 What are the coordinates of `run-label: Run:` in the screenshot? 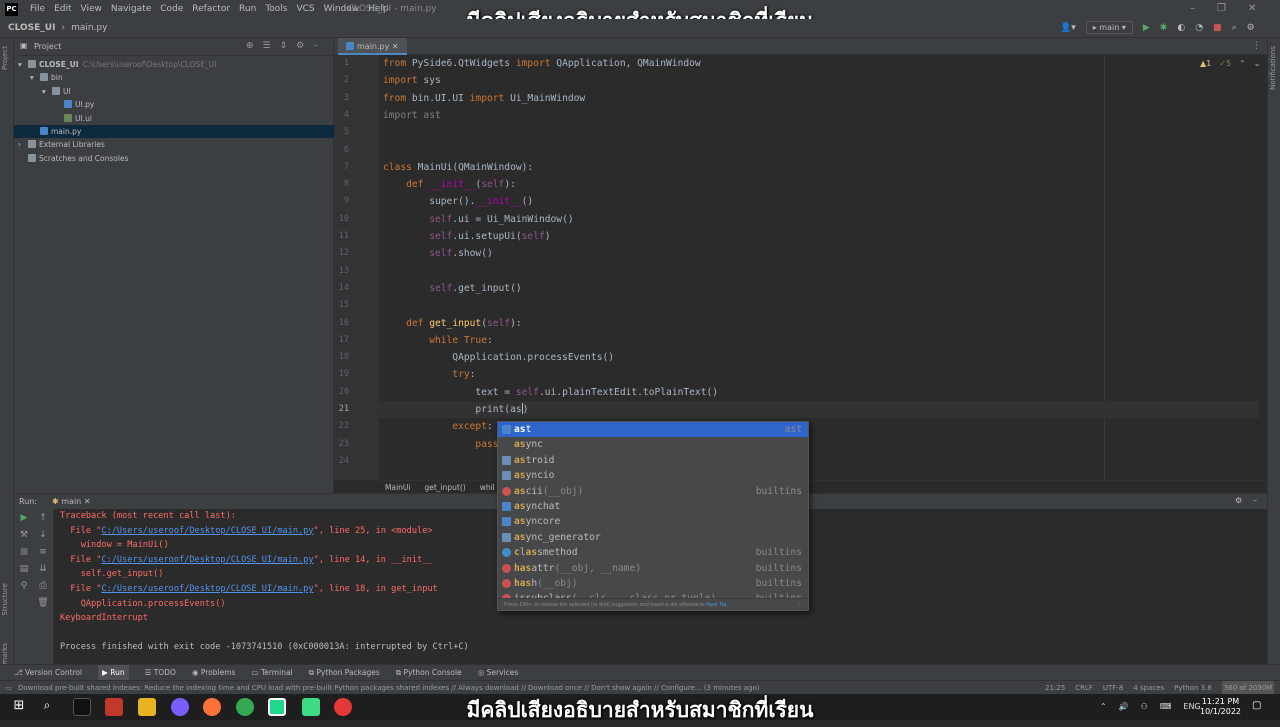 It's located at (28, 501).